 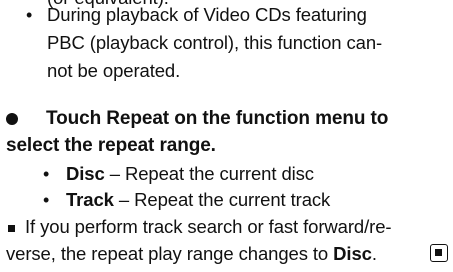 I want to click on pbc-note-line-3: not be operated., so click(x=114, y=70).